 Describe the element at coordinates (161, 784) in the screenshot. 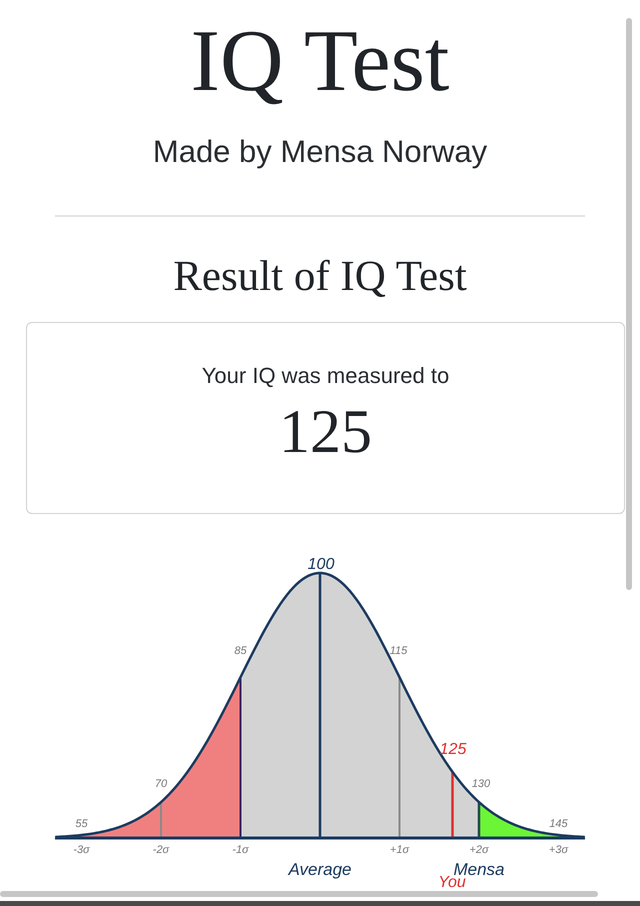

I see `iq-value-label: 70` at that location.